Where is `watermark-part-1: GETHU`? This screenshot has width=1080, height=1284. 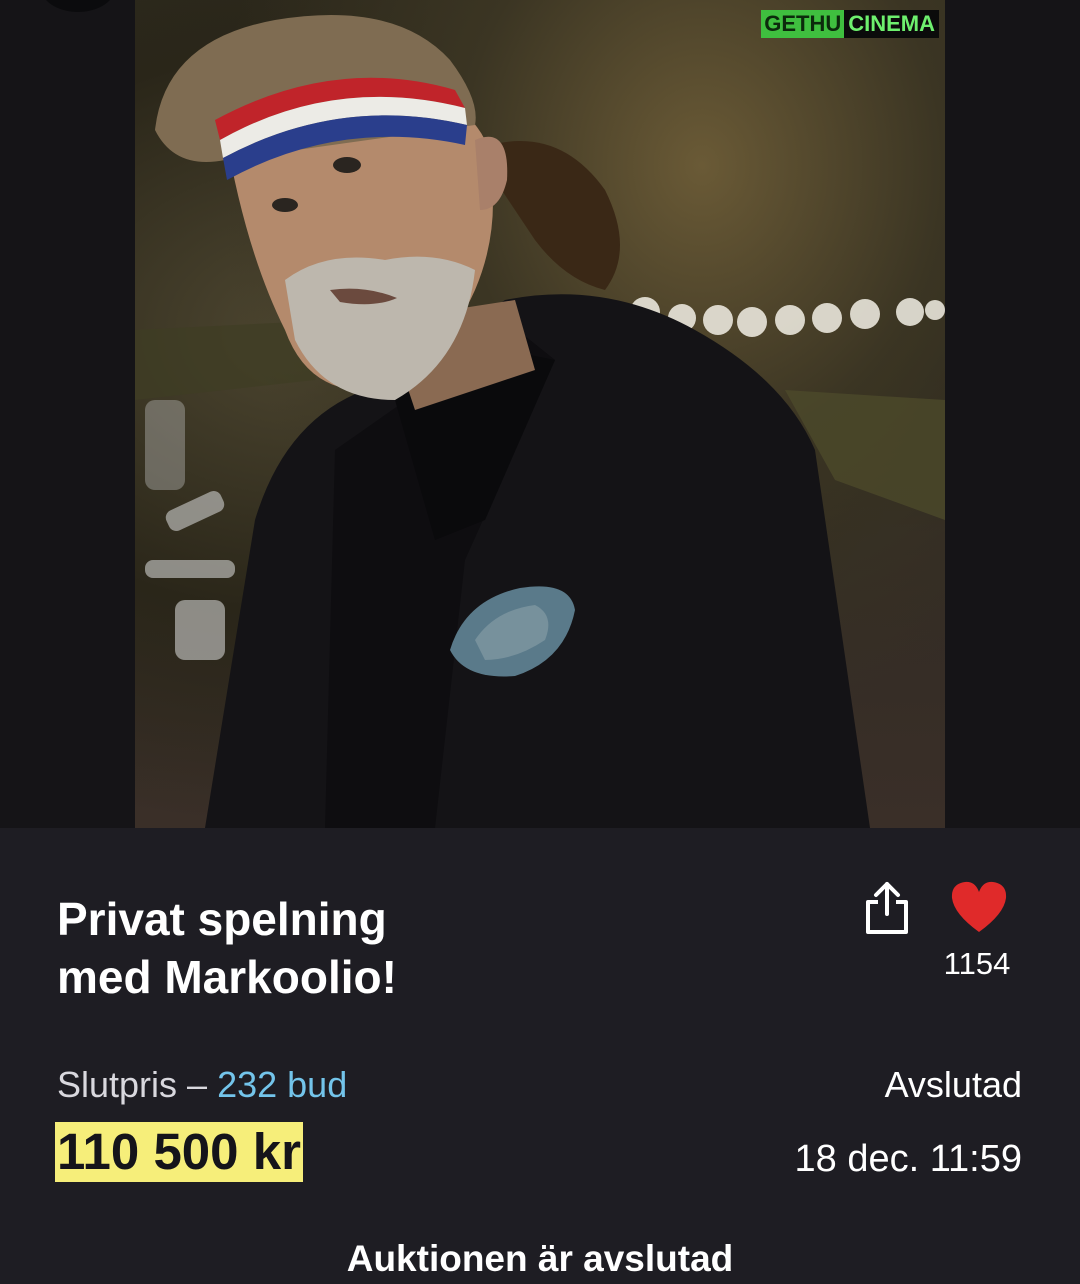 watermark-part-1: GETHU is located at coordinates (803, 24).